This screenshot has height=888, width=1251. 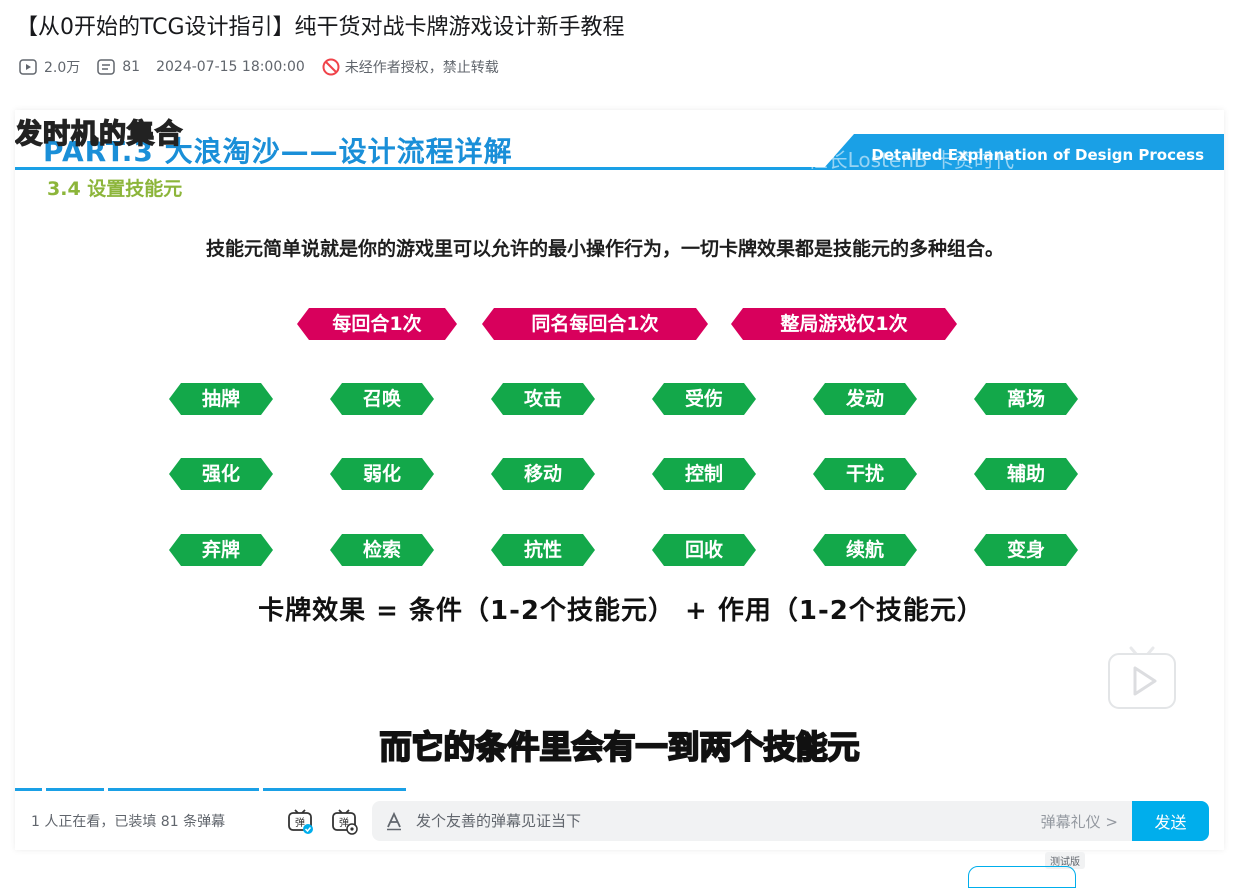 I want to click on partial-button, so click(x=1022, y=877).